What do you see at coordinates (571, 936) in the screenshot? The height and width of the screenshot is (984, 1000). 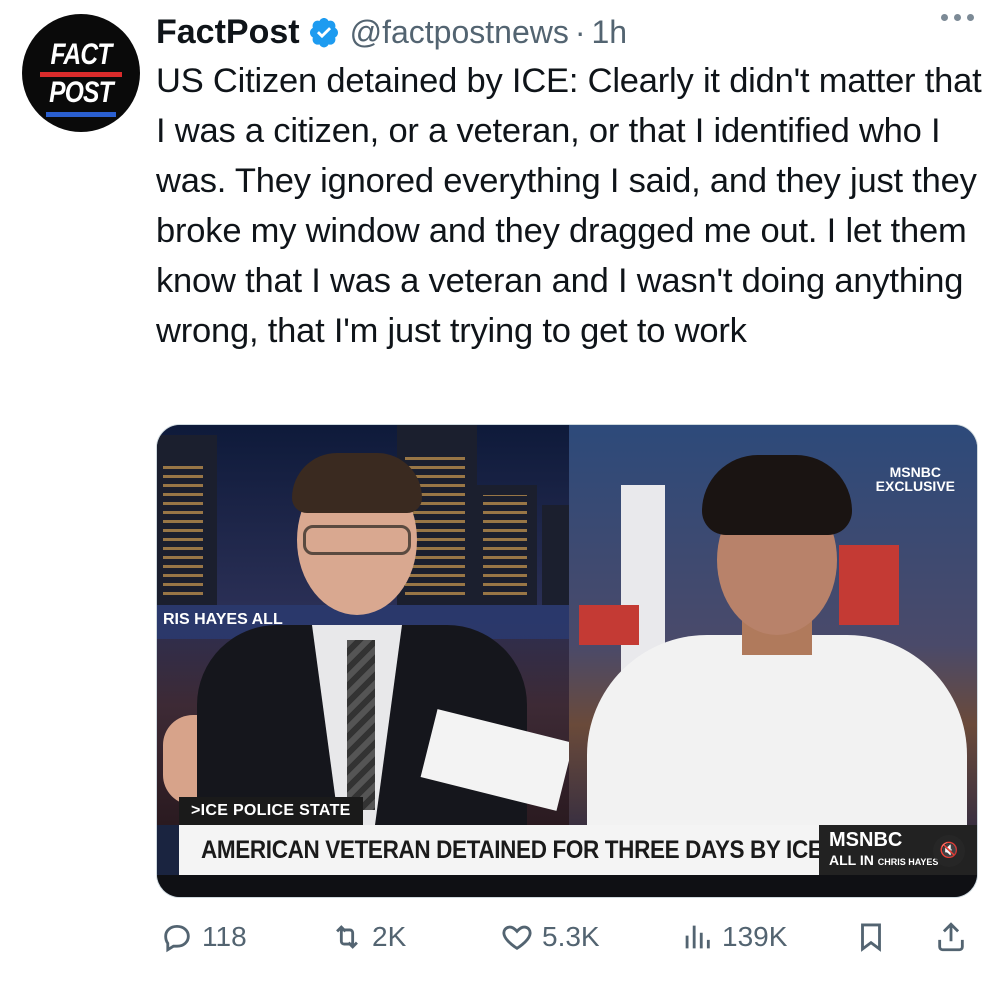 I see `like-count: 5.3K` at bounding box center [571, 936].